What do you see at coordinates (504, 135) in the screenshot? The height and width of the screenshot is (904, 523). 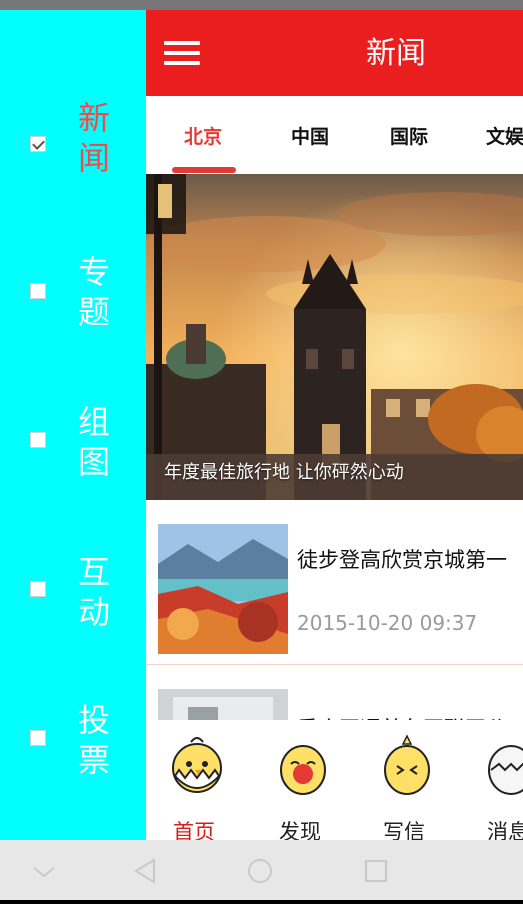 I see `tab-entertainment: 文娱` at bounding box center [504, 135].